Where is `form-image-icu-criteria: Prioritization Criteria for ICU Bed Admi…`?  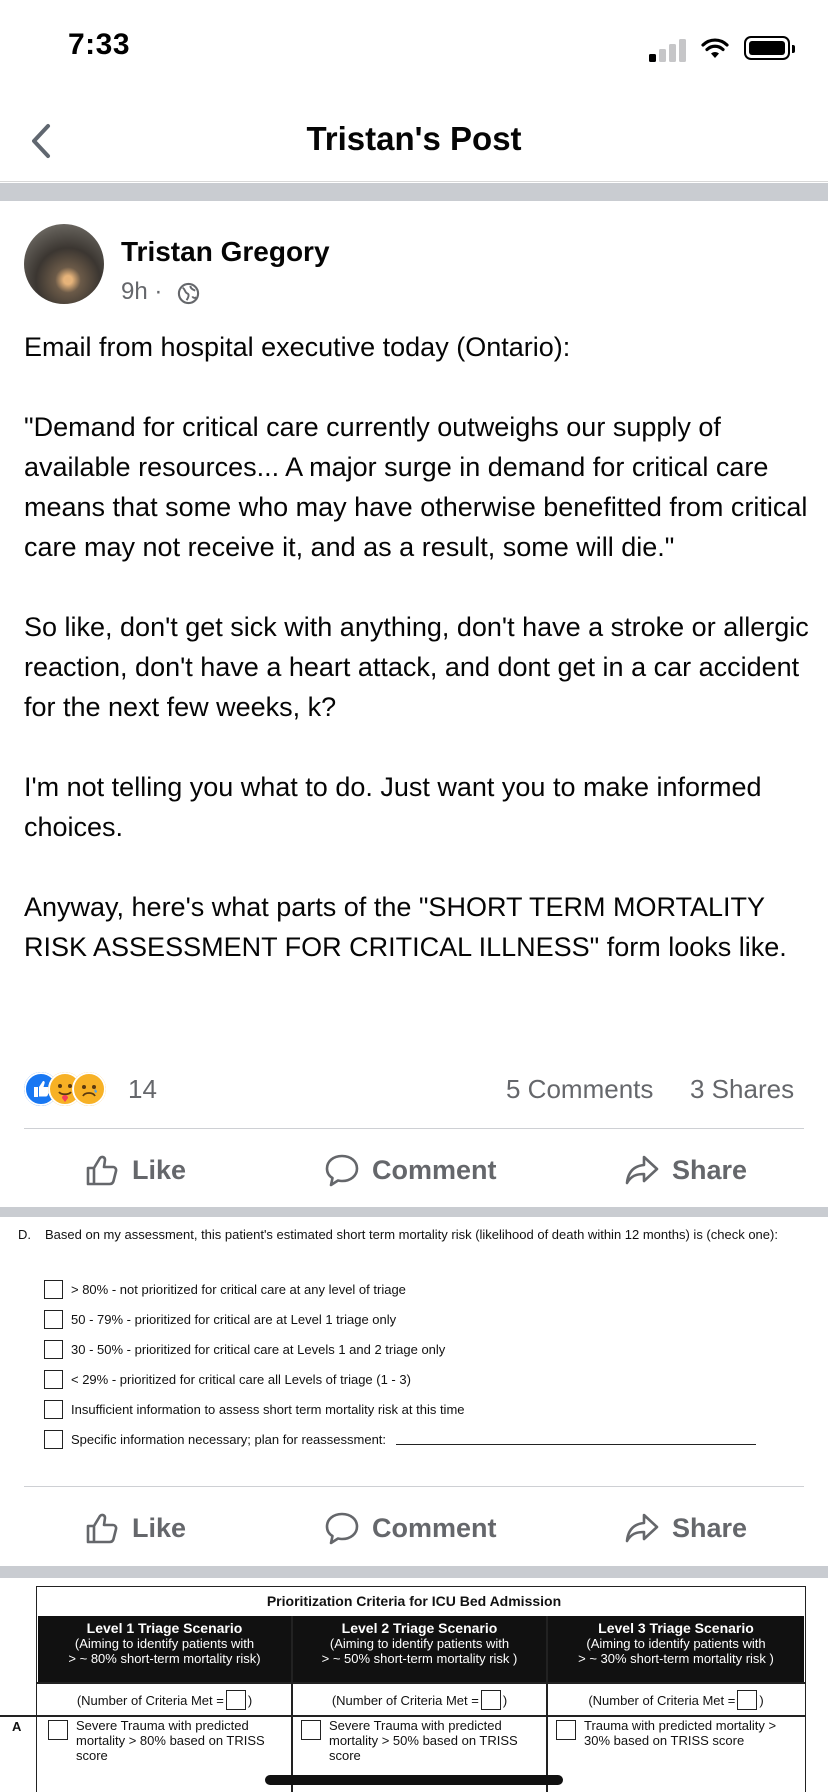
form-image-icu-criteria: Prioritization Criteria for ICU Bed Admi… is located at coordinates (414, 1685).